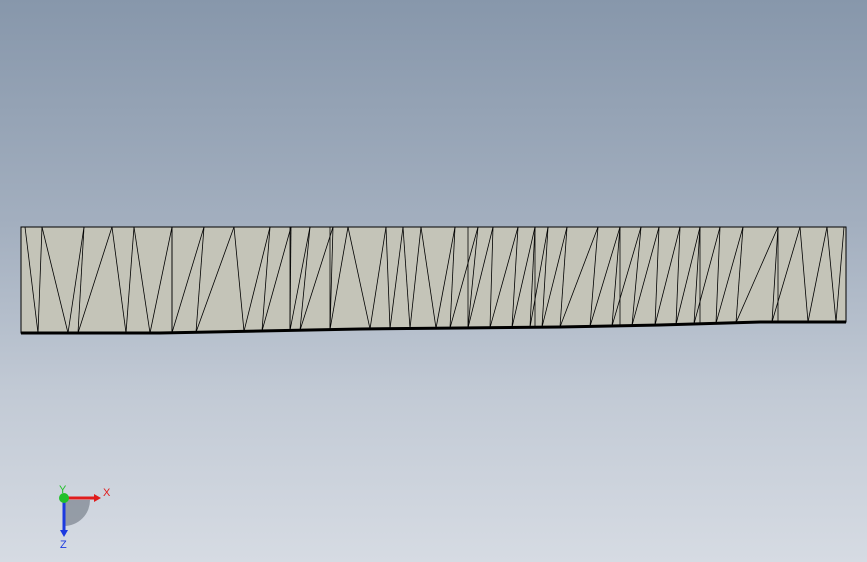 Image resolution: width=867 pixels, height=562 pixels. Describe the element at coordinates (63, 490) in the screenshot. I see `y-axis-label: Y` at that location.